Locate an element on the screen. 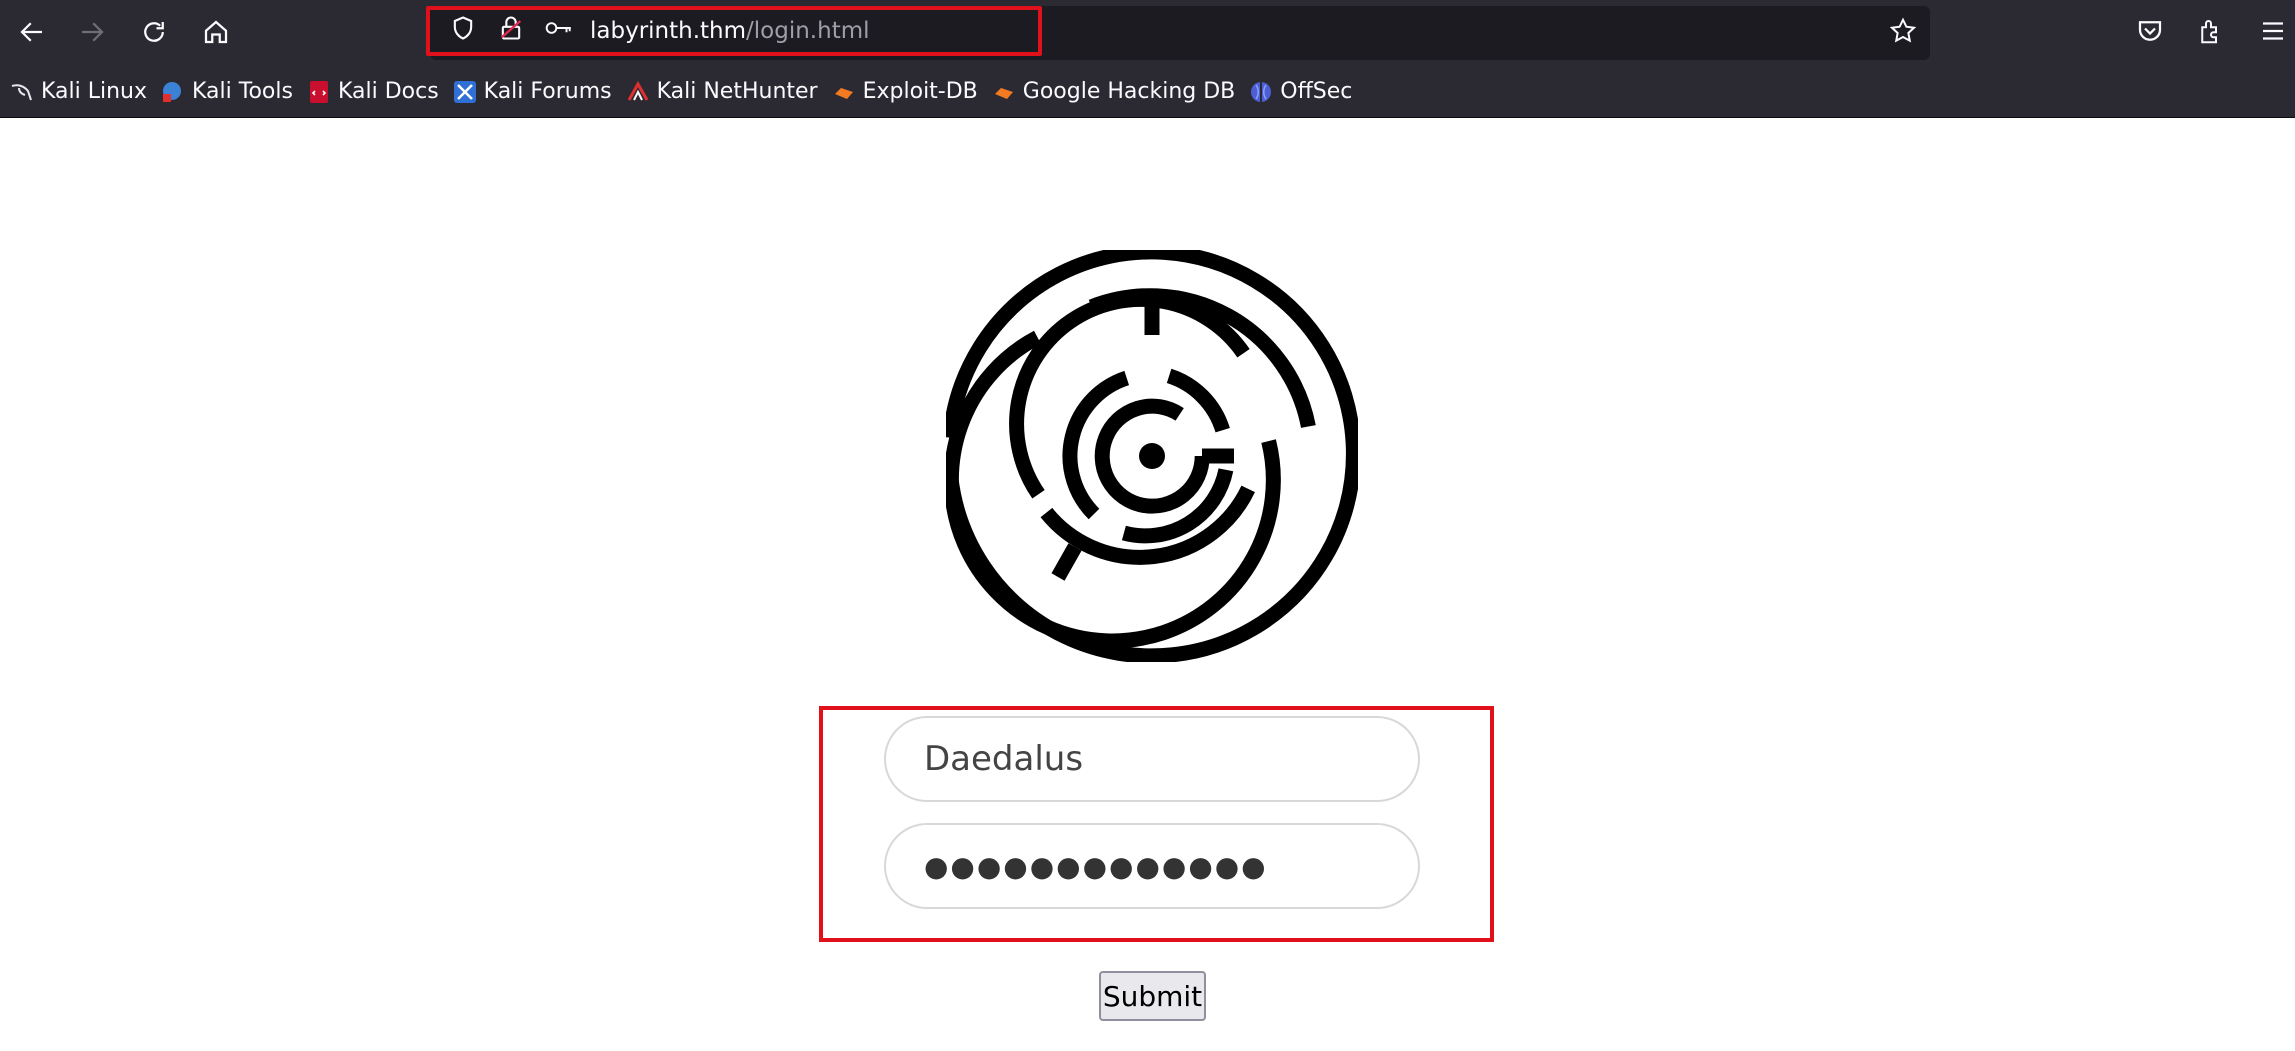 This screenshot has height=1051, width=2295. bookmark-label: Kali Forums is located at coordinates (547, 91).